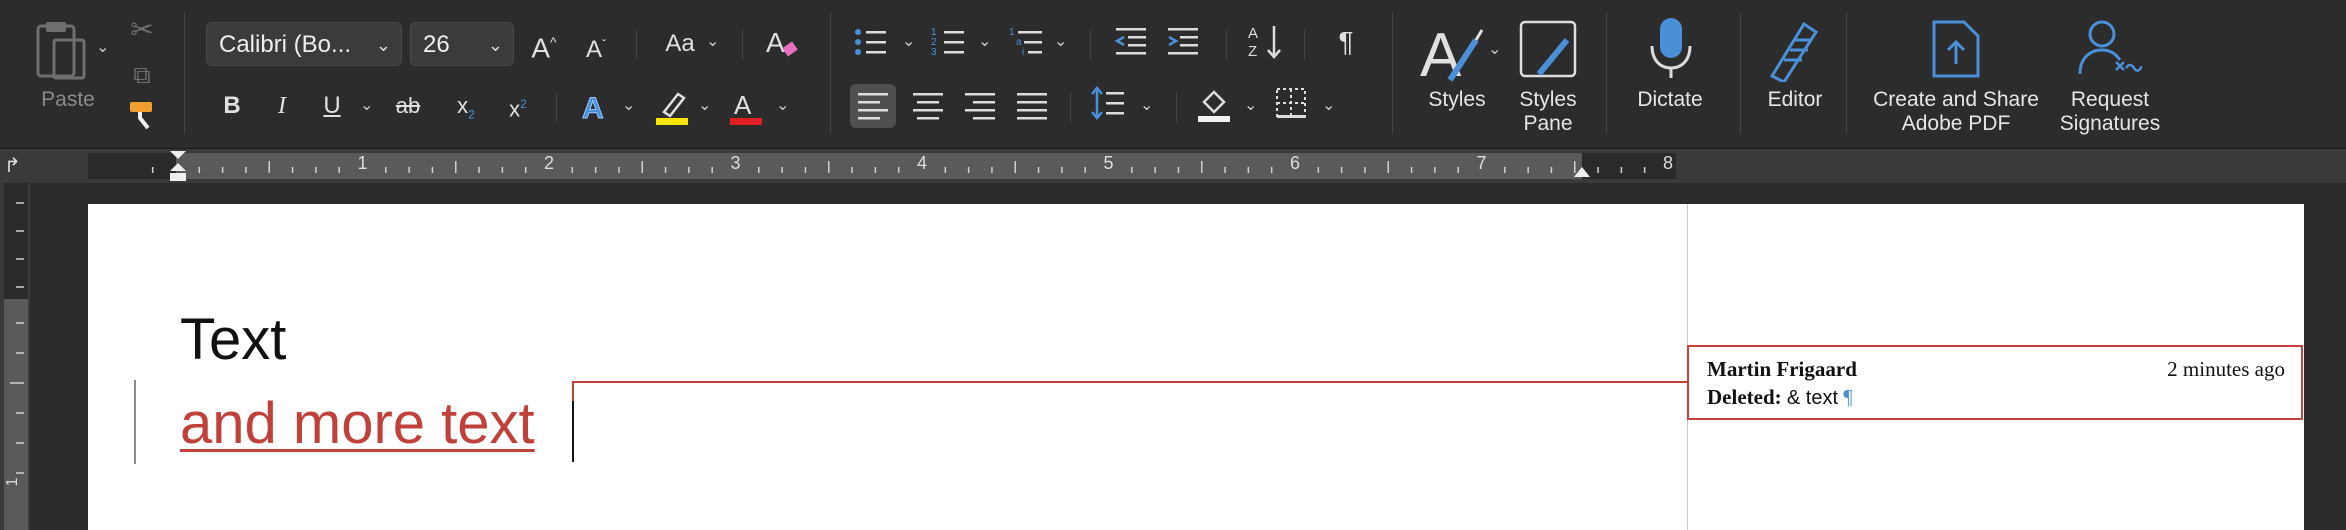 The image size is (2346, 530). Describe the element at coordinates (462, 44) in the screenshot. I see `font-size-combobox: 26 ⌄` at that location.